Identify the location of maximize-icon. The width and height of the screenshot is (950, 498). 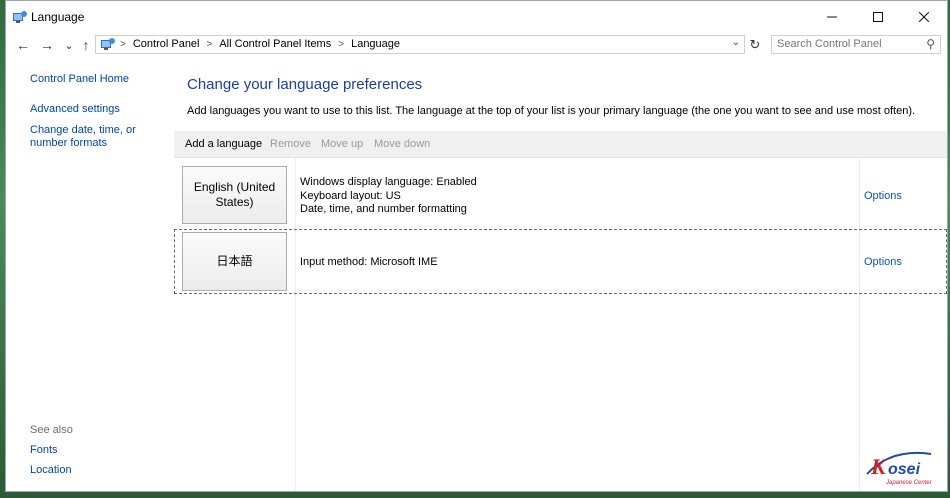
(878, 17).